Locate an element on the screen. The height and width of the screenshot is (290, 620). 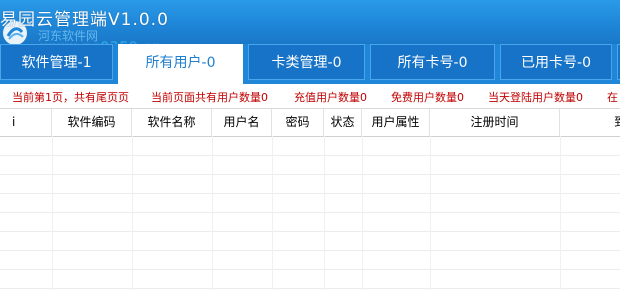
free-user-count: 免费用户数量0 is located at coordinates (427, 97).